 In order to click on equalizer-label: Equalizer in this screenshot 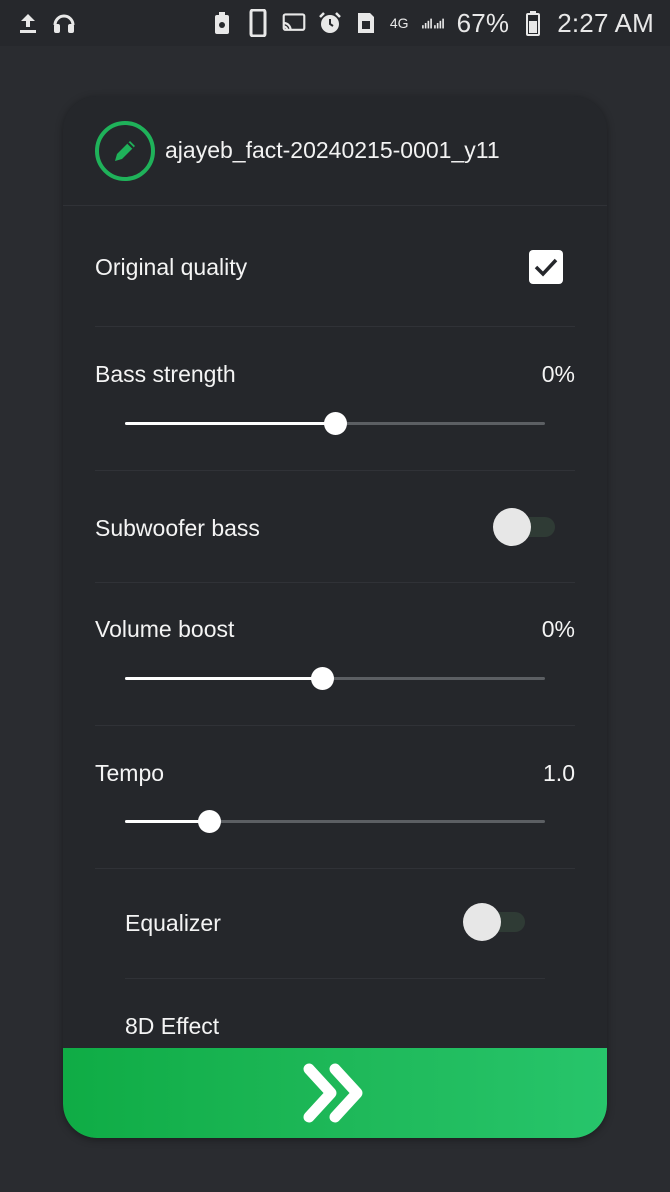, I will do `click(173, 923)`.